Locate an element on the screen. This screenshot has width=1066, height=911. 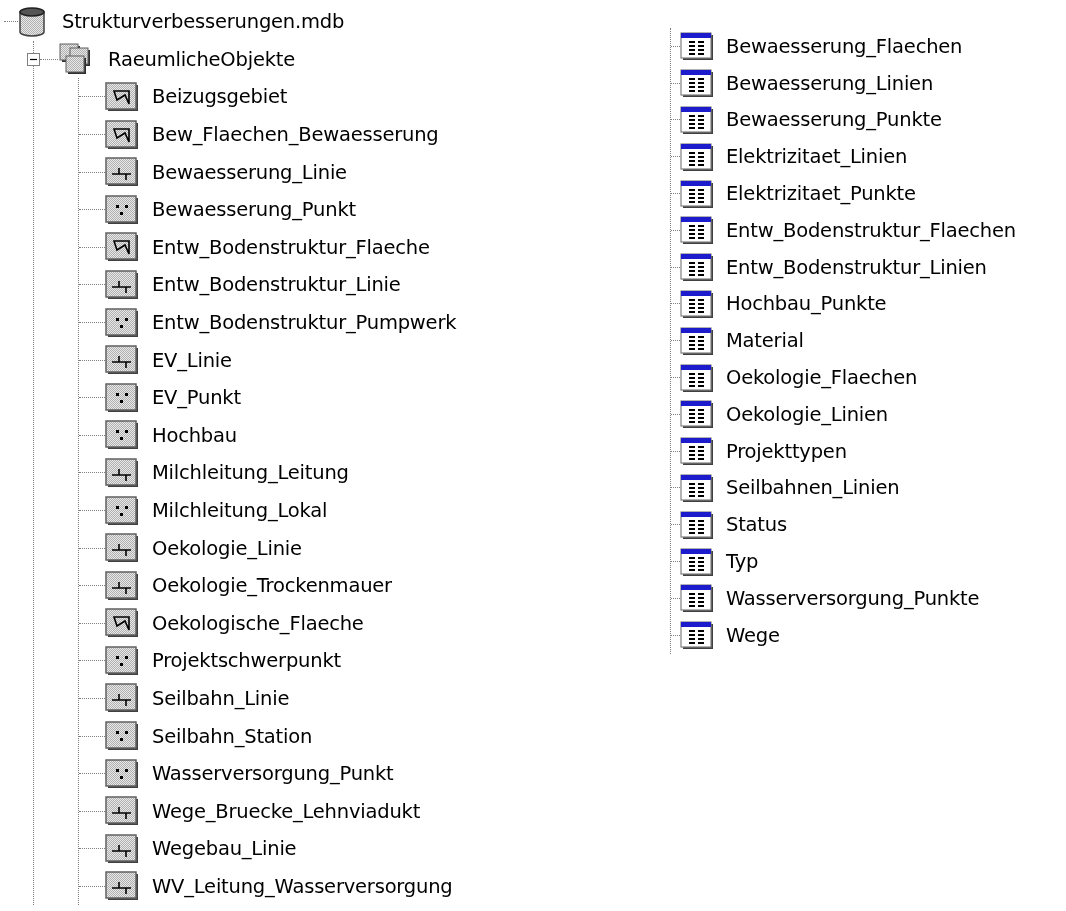
tree-item-label: Bew_Flaechen_Bewaesserung is located at coordinates (295, 135).